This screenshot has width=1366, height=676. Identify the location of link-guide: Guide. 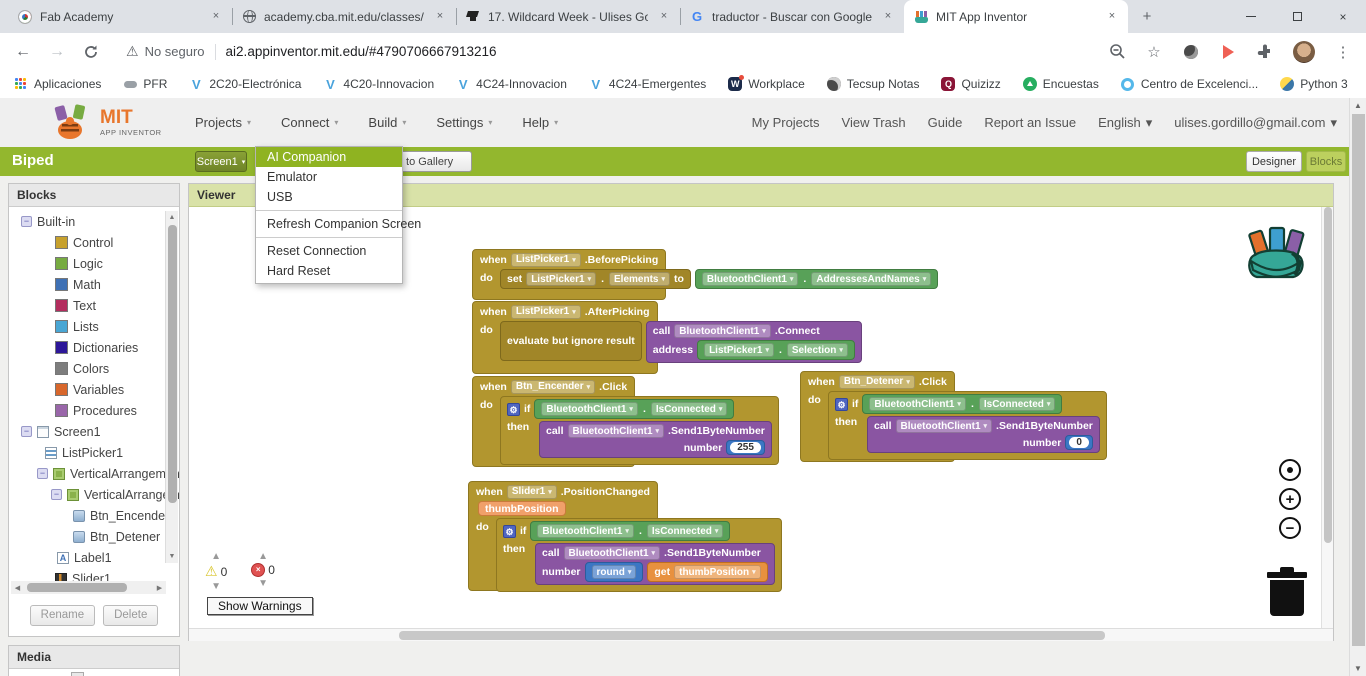
(945, 122).